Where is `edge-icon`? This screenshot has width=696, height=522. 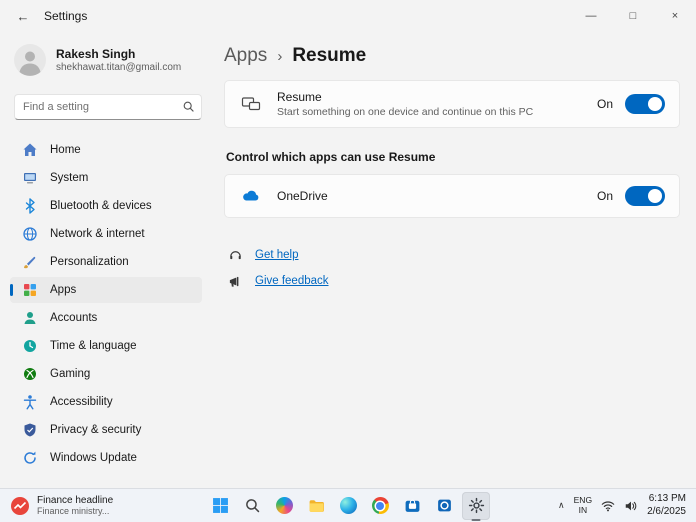
edge-icon is located at coordinates (348, 505).